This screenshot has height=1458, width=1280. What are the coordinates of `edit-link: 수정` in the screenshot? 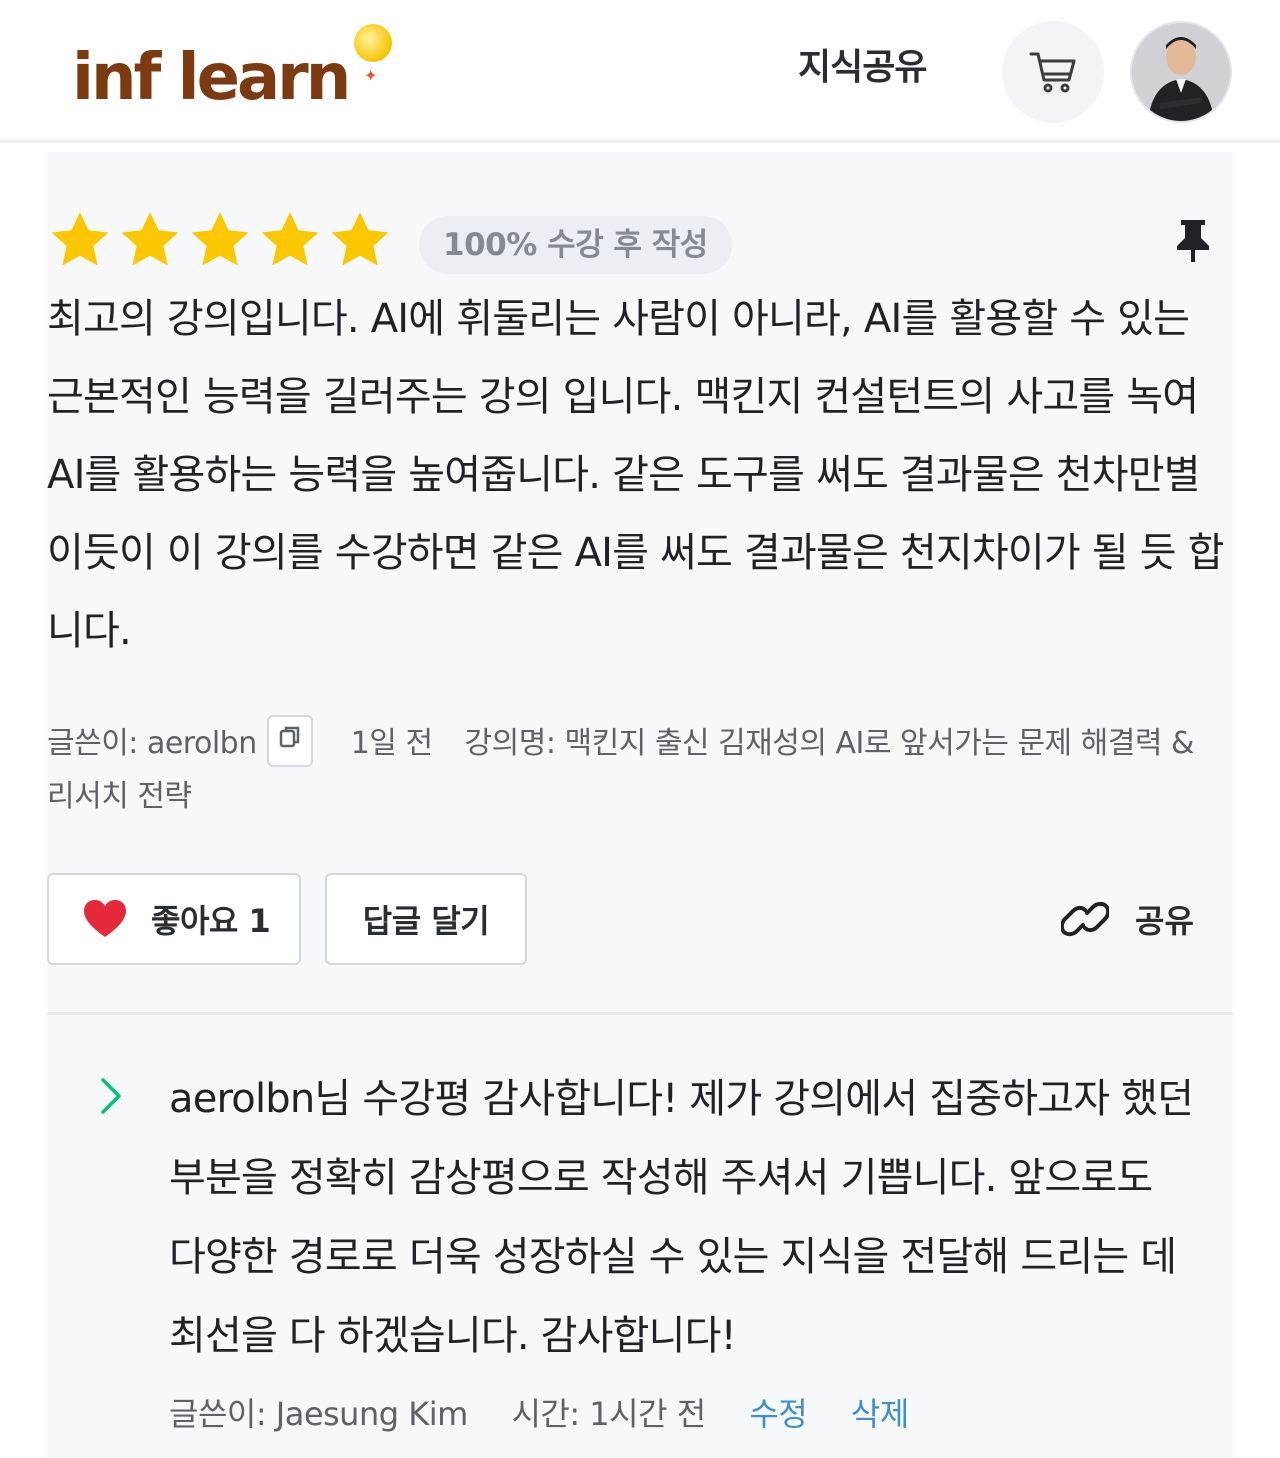 It's located at (778, 1414).